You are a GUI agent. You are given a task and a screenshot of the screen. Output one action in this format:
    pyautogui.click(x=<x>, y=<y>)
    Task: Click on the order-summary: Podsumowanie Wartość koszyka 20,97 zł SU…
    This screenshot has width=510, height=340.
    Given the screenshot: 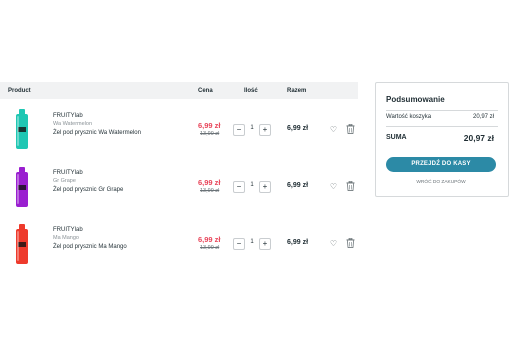 What is the action you would take?
    pyautogui.click(x=442, y=139)
    